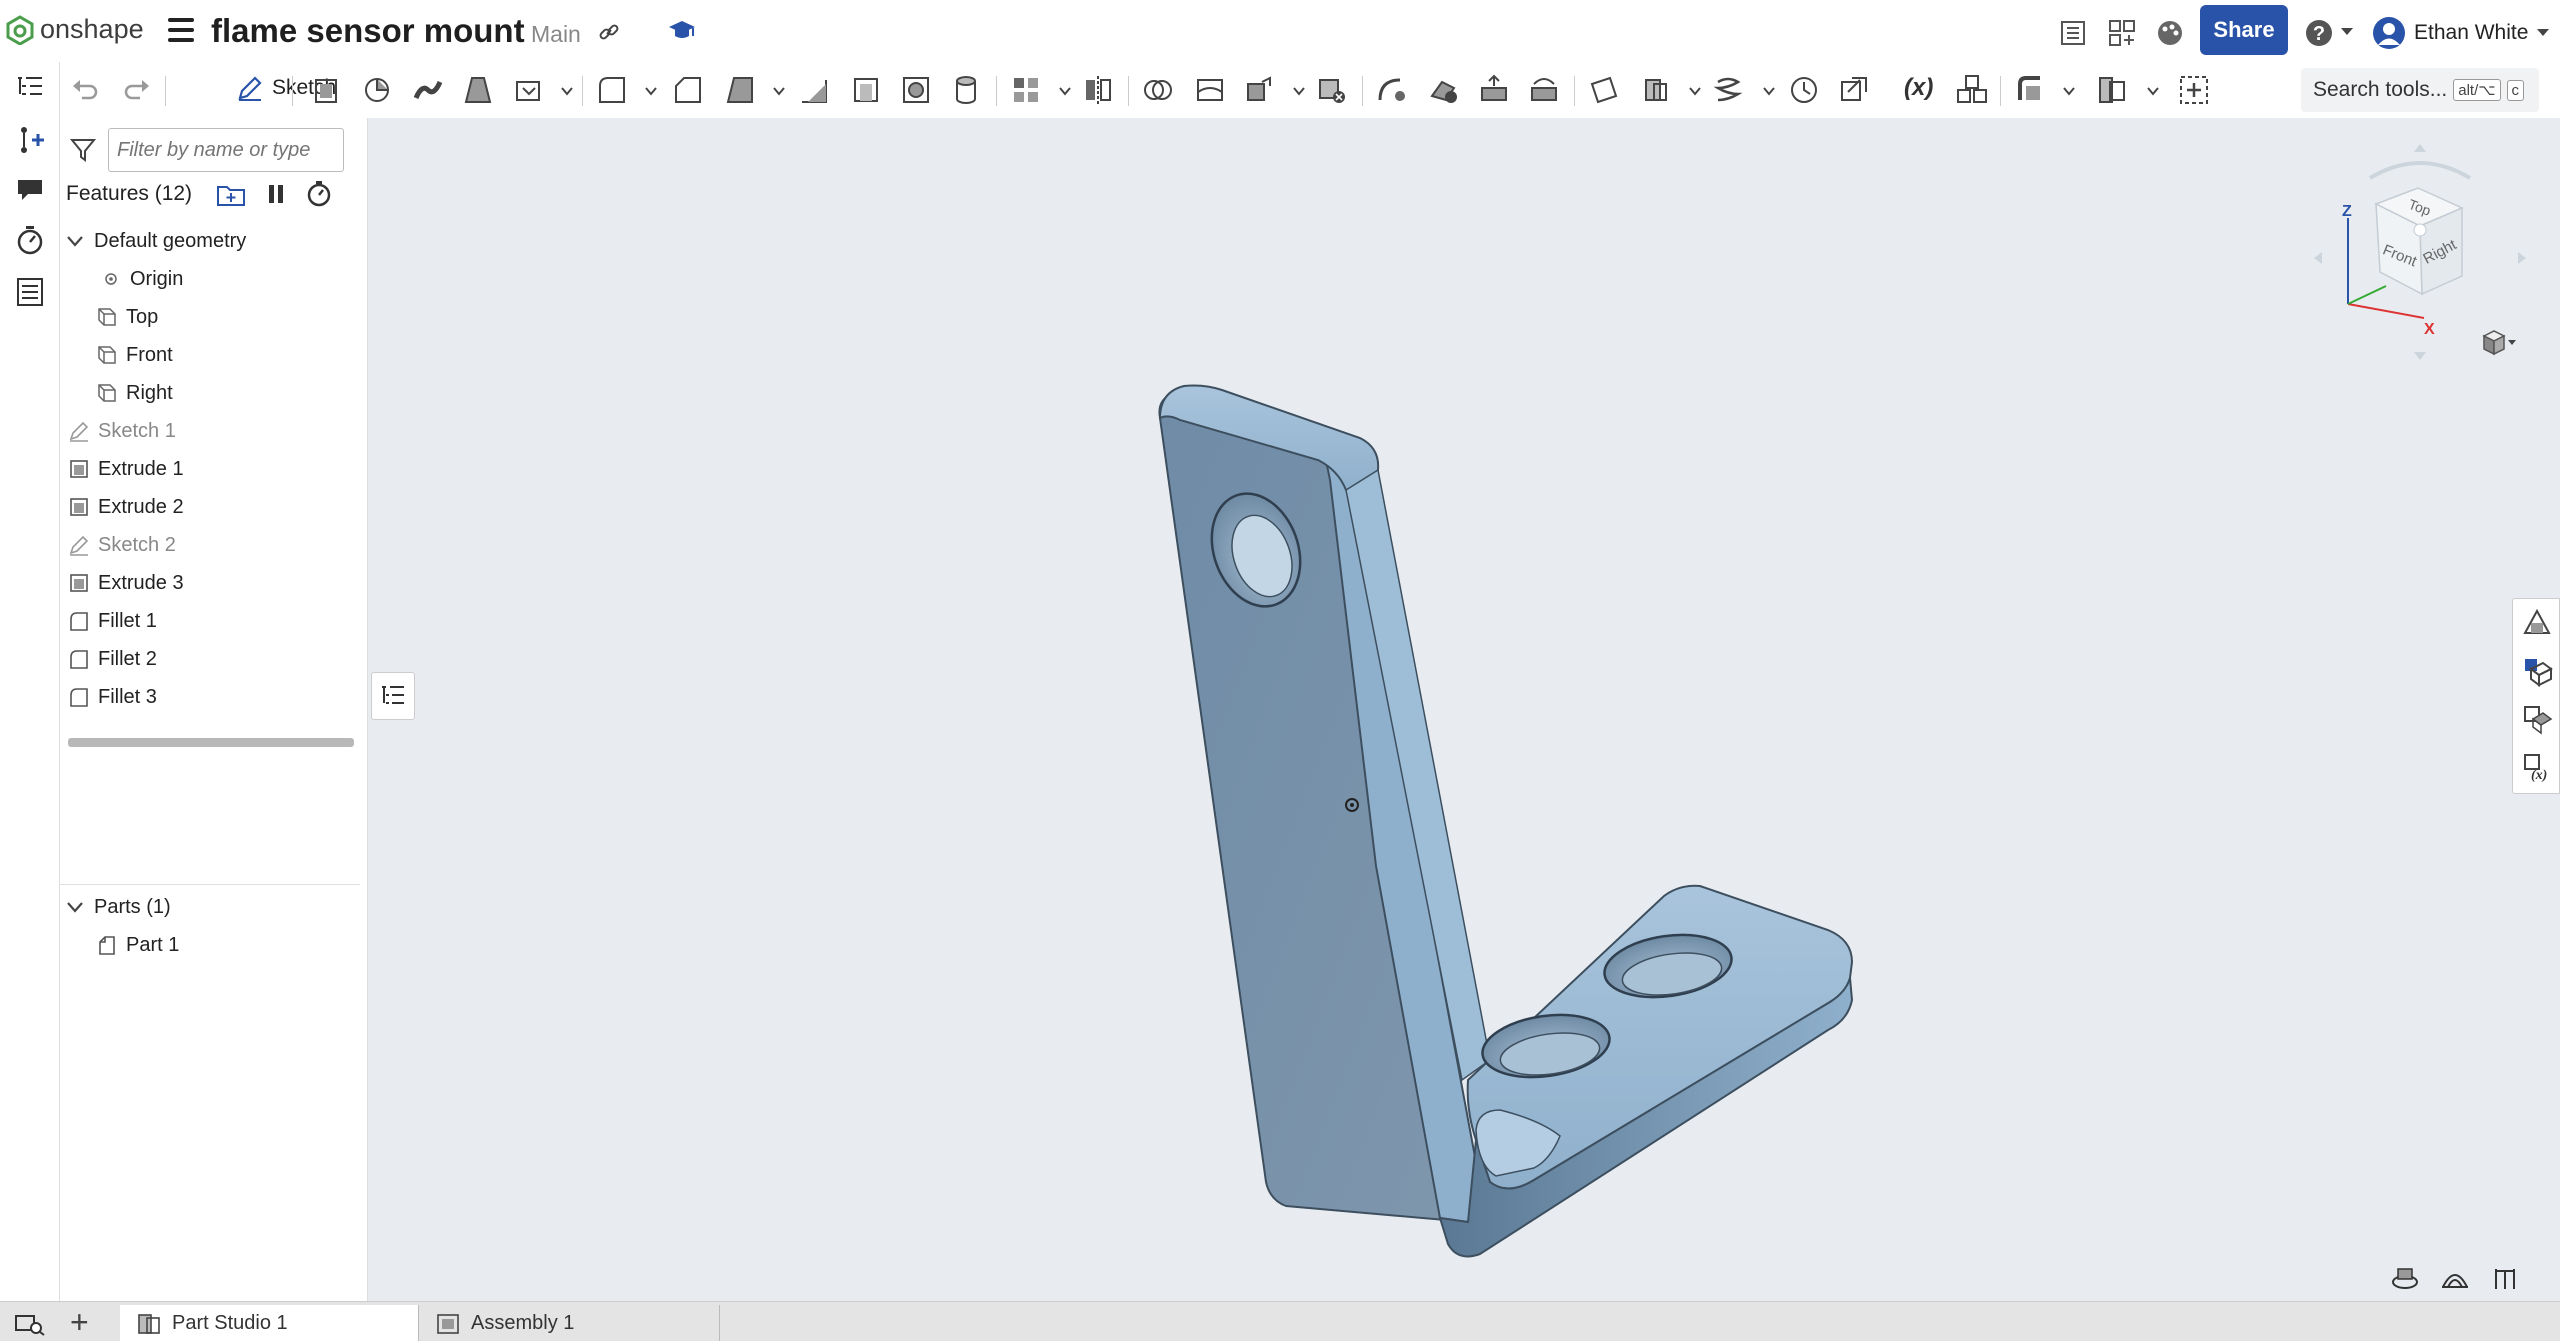 The height and width of the screenshot is (1341, 2560). What do you see at coordinates (226, 150) in the screenshot?
I see `filter-input` at bounding box center [226, 150].